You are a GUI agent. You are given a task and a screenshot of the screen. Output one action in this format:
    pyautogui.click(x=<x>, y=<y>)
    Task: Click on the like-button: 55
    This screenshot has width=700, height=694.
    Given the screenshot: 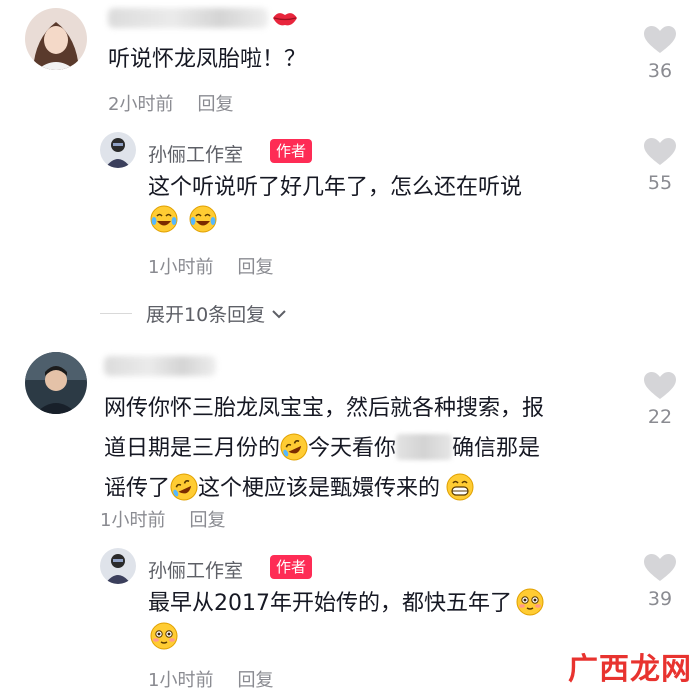 What is the action you would take?
    pyautogui.click(x=660, y=166)
    